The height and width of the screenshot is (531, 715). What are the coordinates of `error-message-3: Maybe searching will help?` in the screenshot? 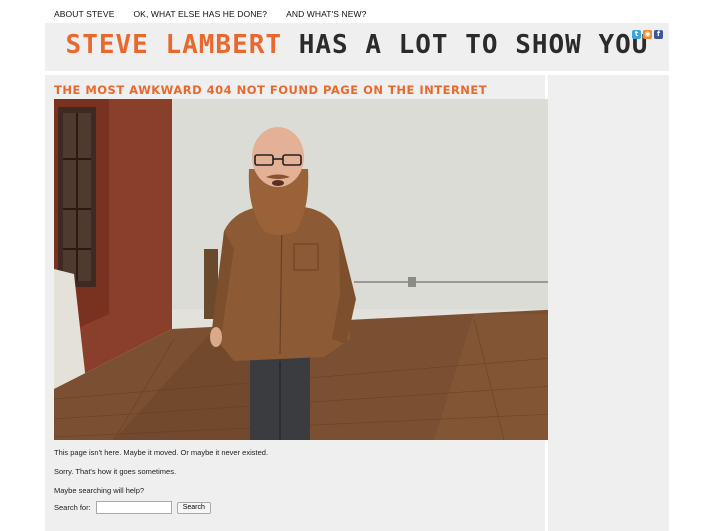 It's located at (99, 490).